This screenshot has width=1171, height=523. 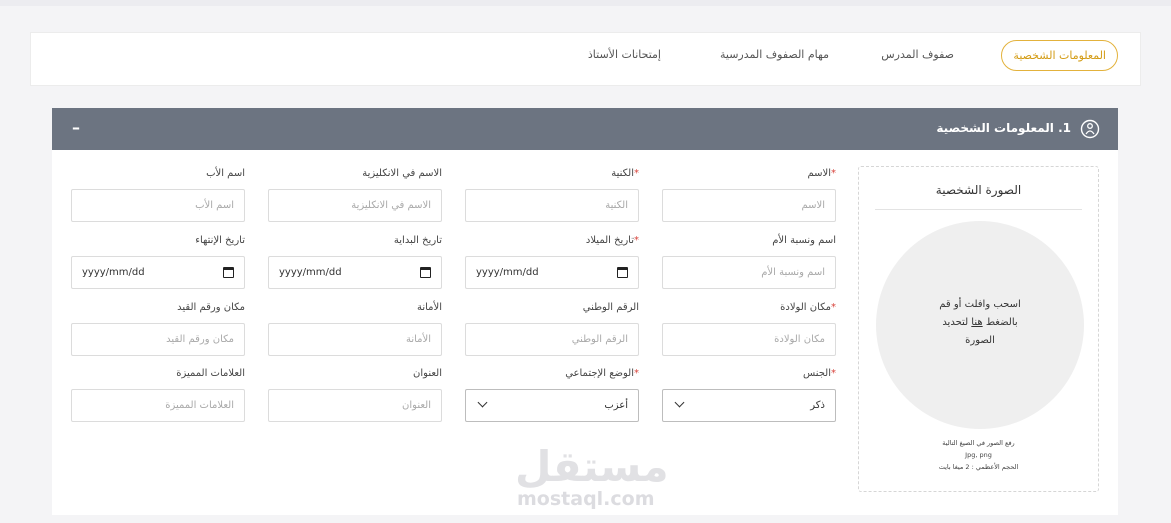 What do you see at coordinates (1059, 55) in the screenshot?
I see `tab-personal-info: المعلومات الشخصية` at bounding box center [1059, 55].